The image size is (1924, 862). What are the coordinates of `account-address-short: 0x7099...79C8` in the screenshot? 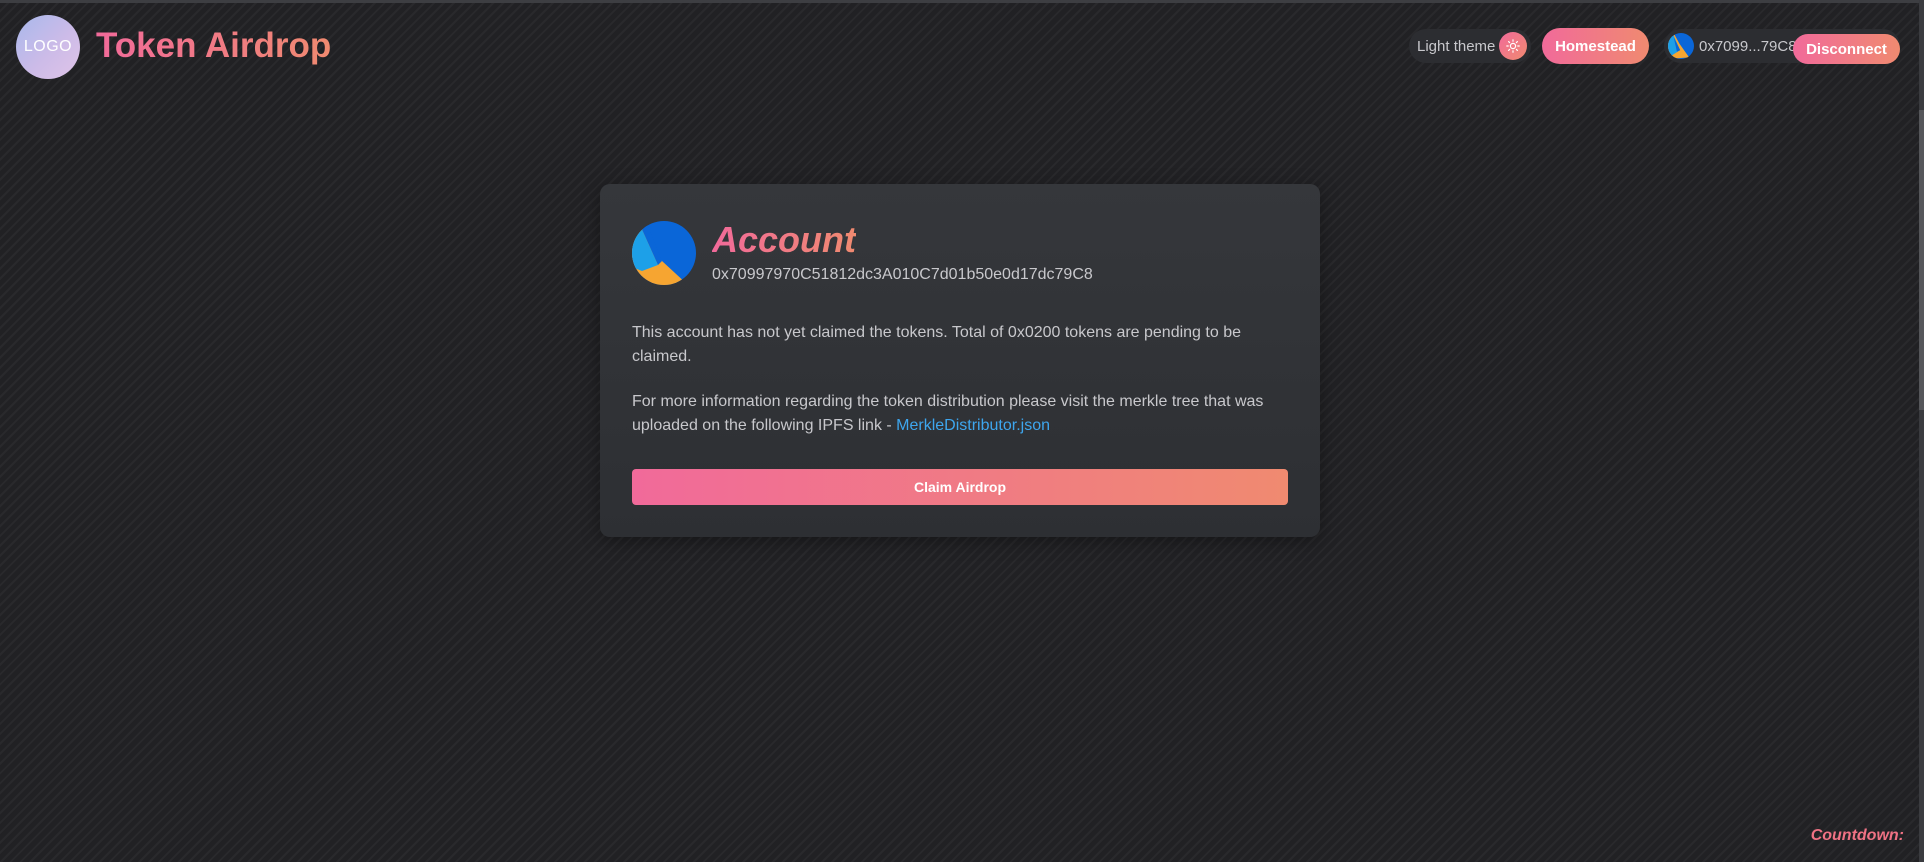 It's located at (1748, 46).